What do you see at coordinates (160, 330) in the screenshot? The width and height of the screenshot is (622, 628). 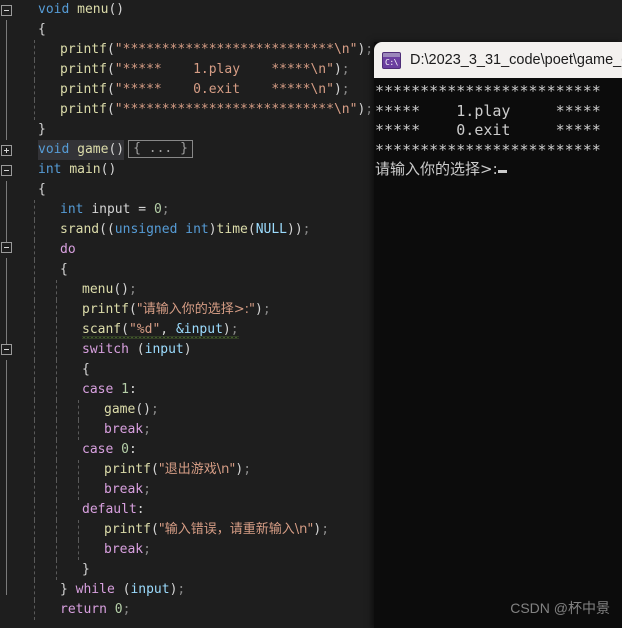 I see `warning-underlined-code: scanf("%d", &input);` at bounding box center [160, 330].